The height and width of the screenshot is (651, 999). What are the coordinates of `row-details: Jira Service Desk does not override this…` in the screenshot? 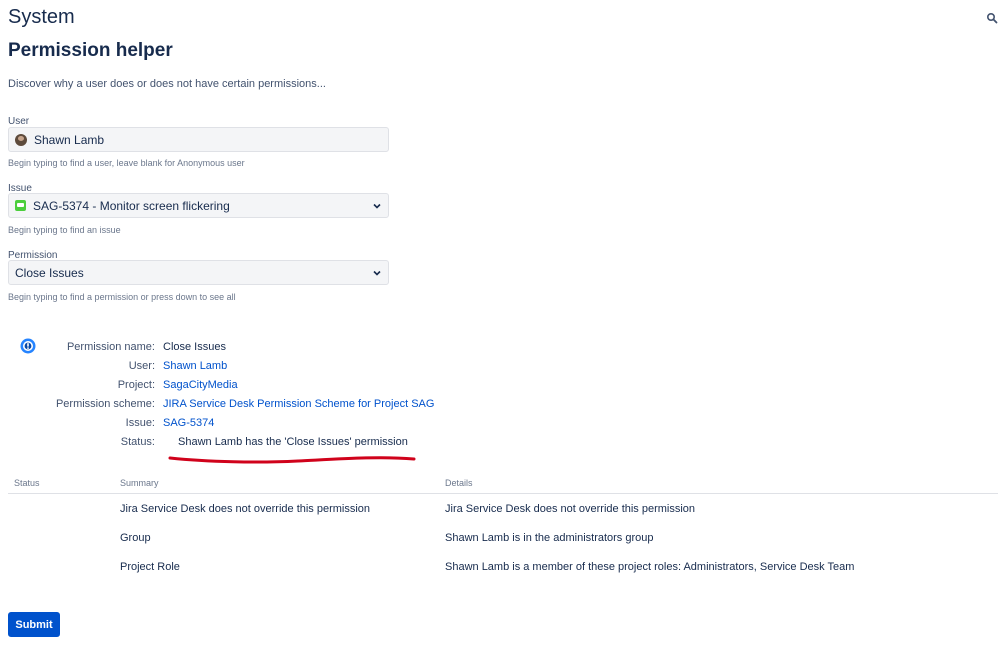 It's located at (570, 509).